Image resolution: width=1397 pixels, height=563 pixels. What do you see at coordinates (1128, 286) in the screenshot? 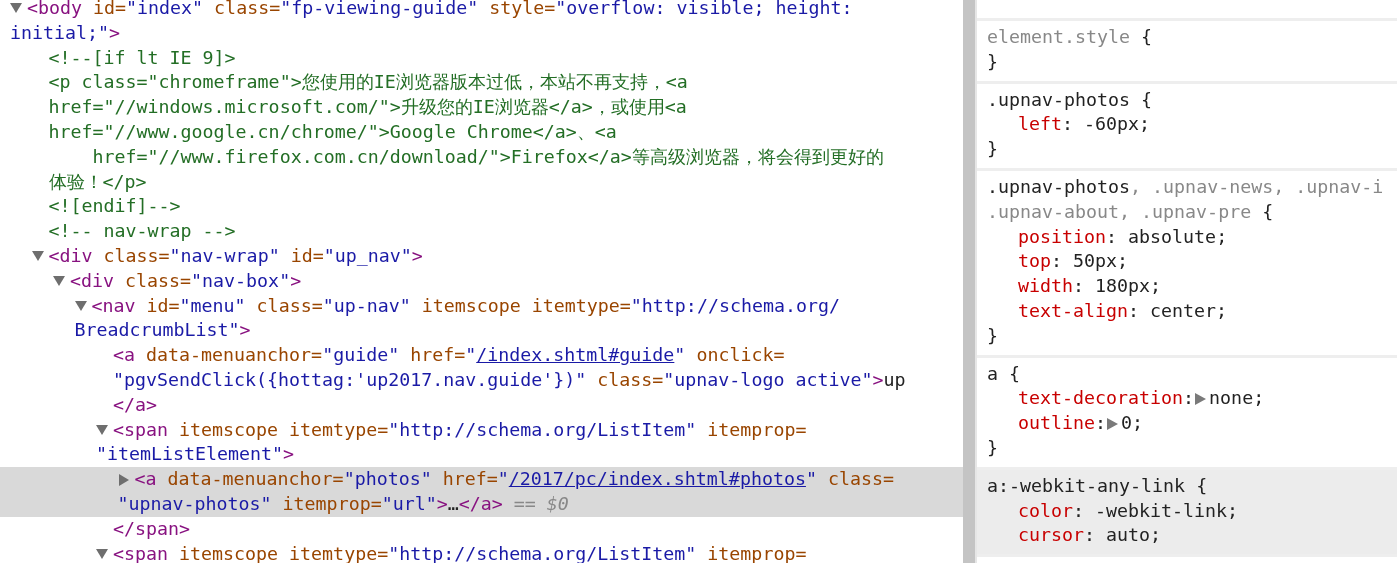
I see `css-property-value: 180px;` at bounding box center [1128, 286].